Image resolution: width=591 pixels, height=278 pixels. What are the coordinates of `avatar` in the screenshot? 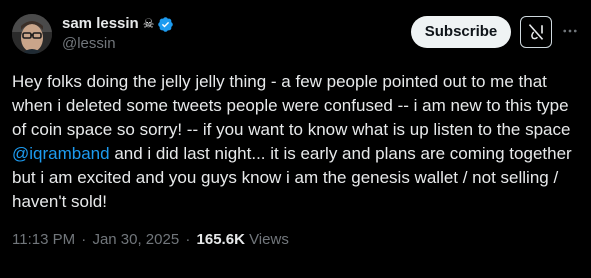 It's located at (32, 34).